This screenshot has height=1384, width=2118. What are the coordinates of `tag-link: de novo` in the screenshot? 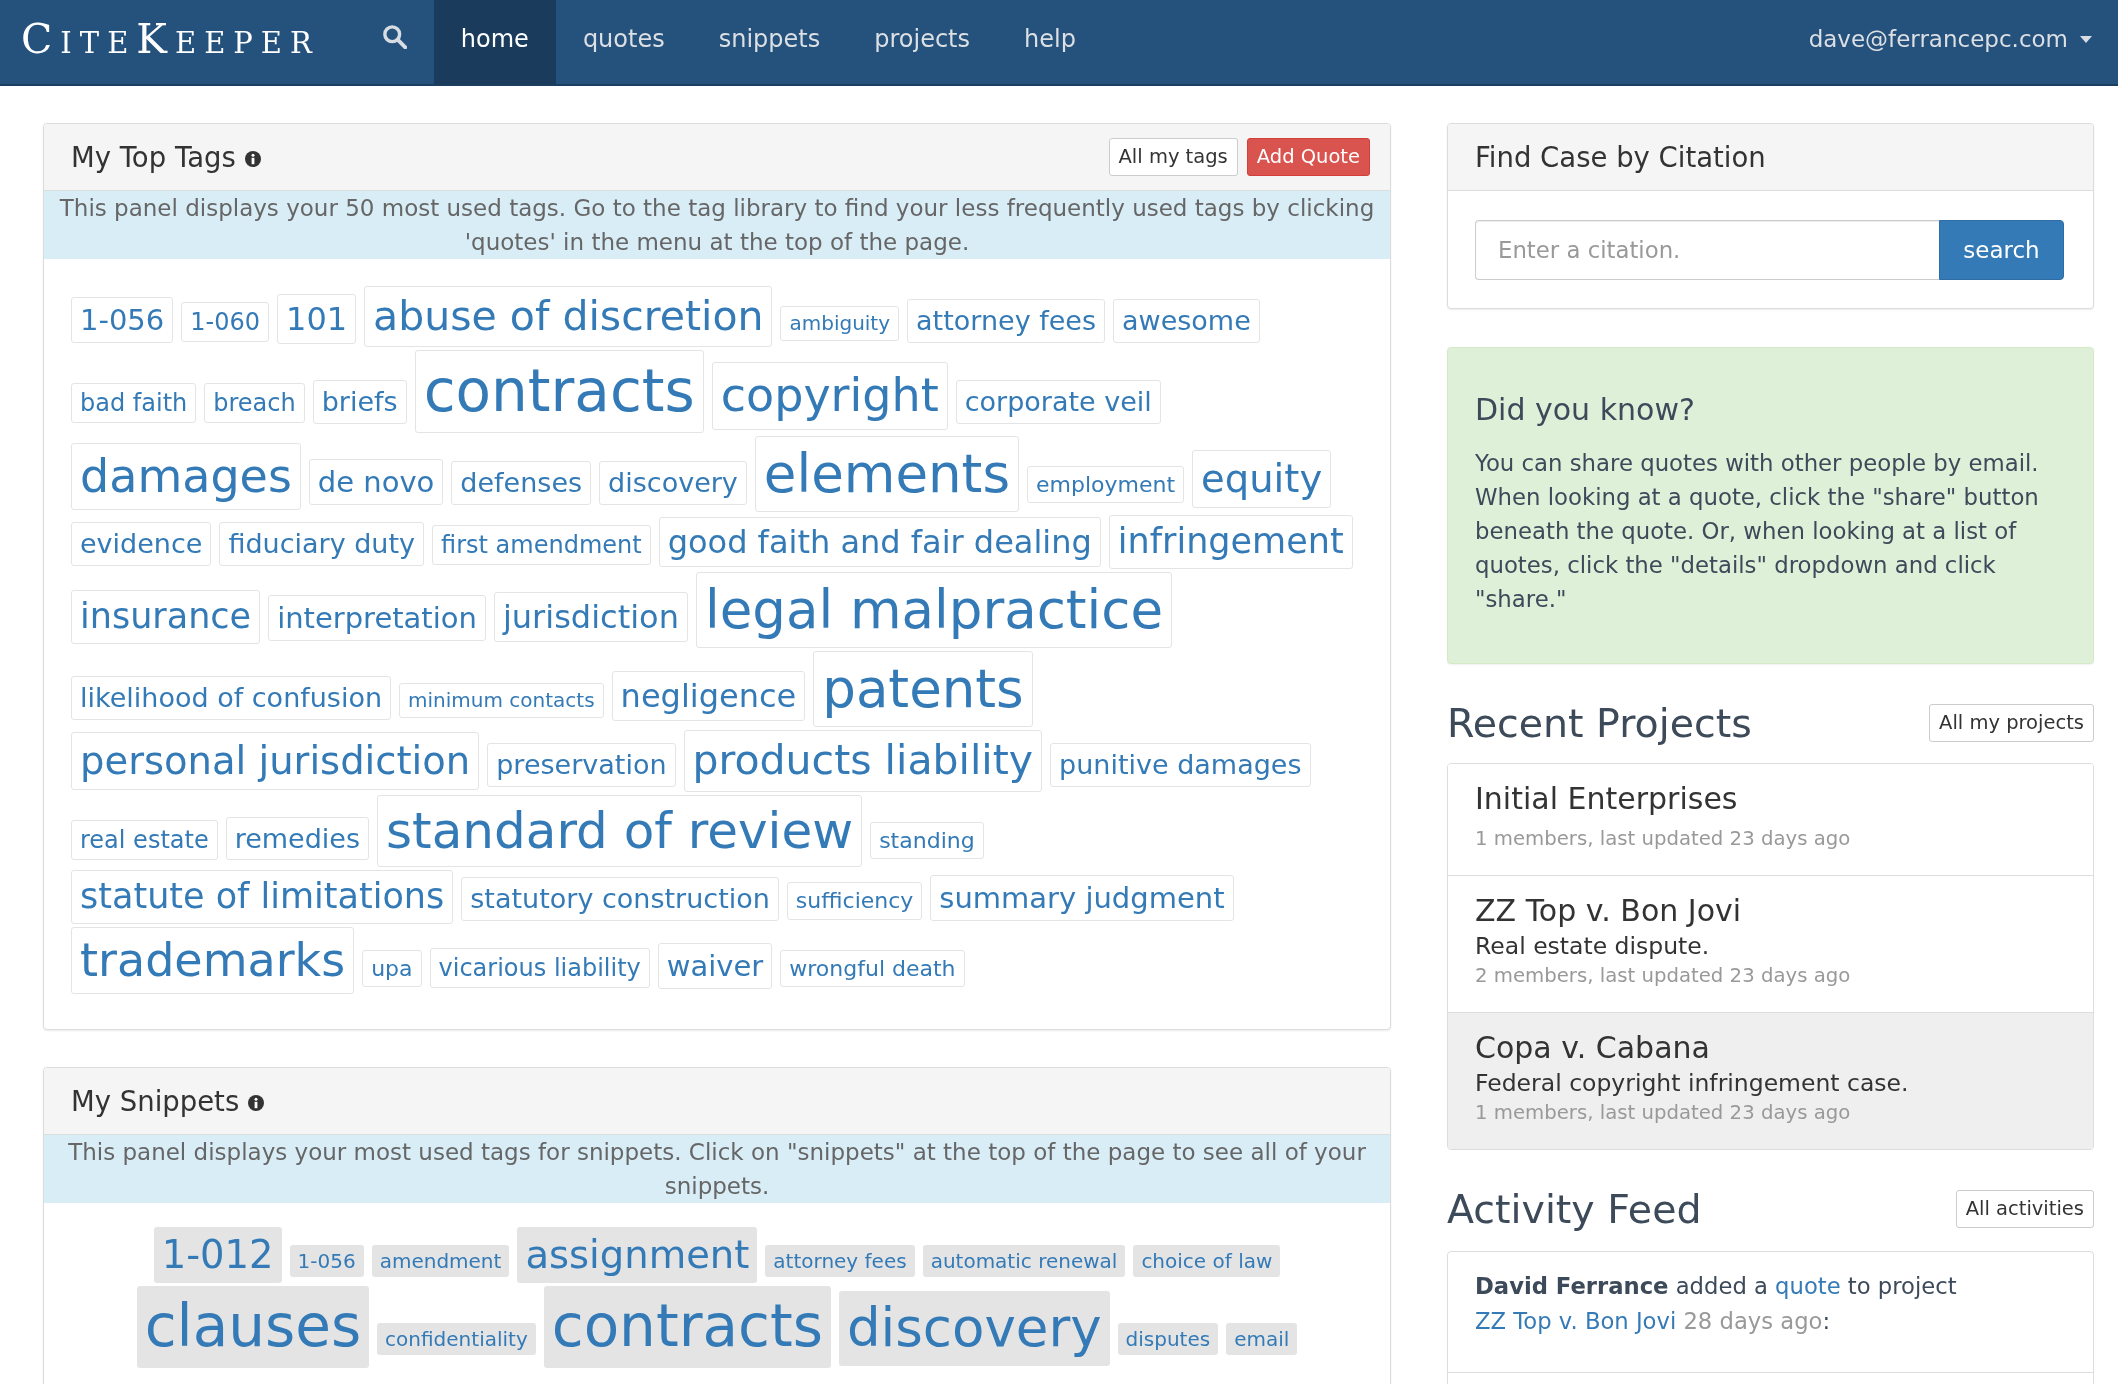 It's located at (376, 481).